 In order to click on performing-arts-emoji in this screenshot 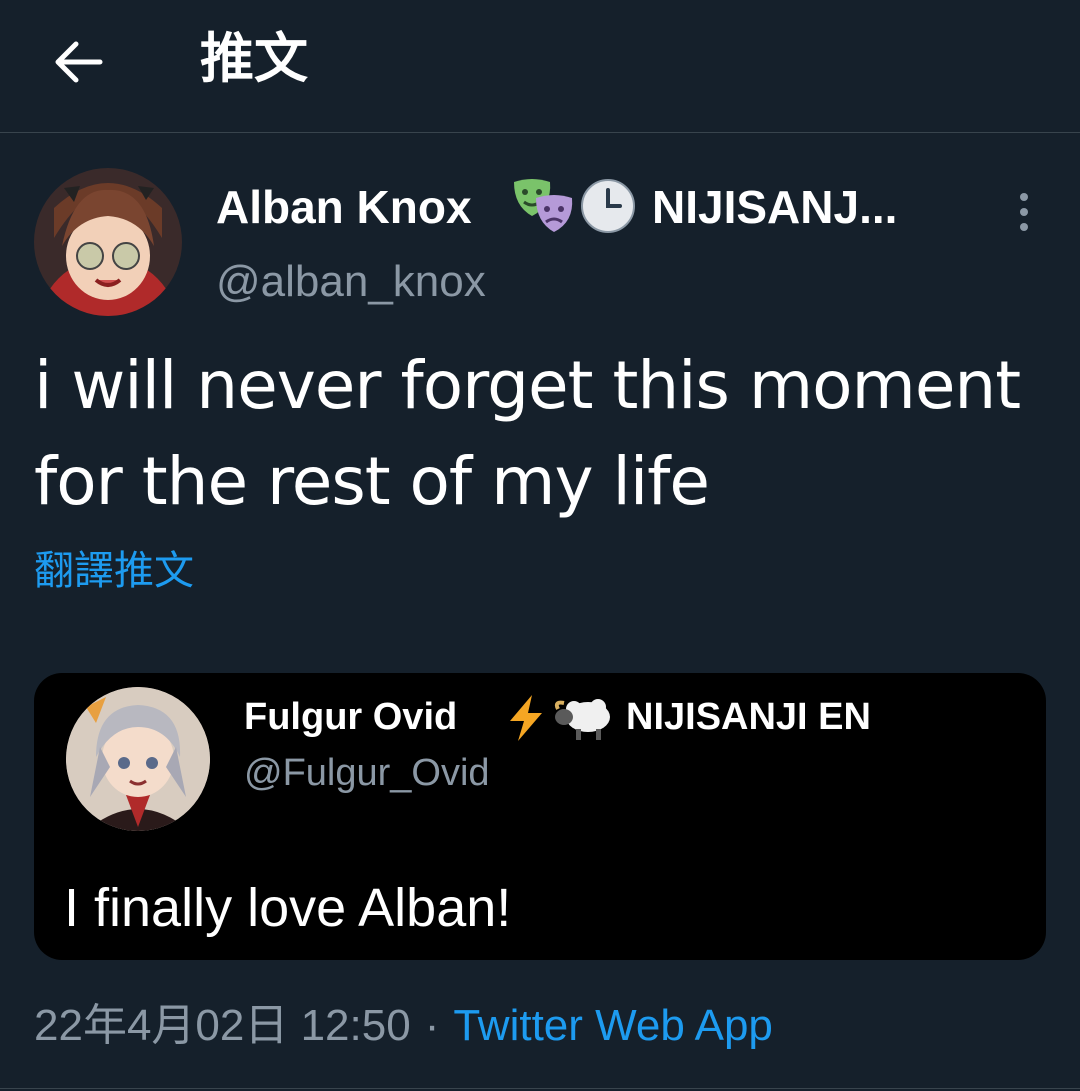, I will do `click(543, 206)`.